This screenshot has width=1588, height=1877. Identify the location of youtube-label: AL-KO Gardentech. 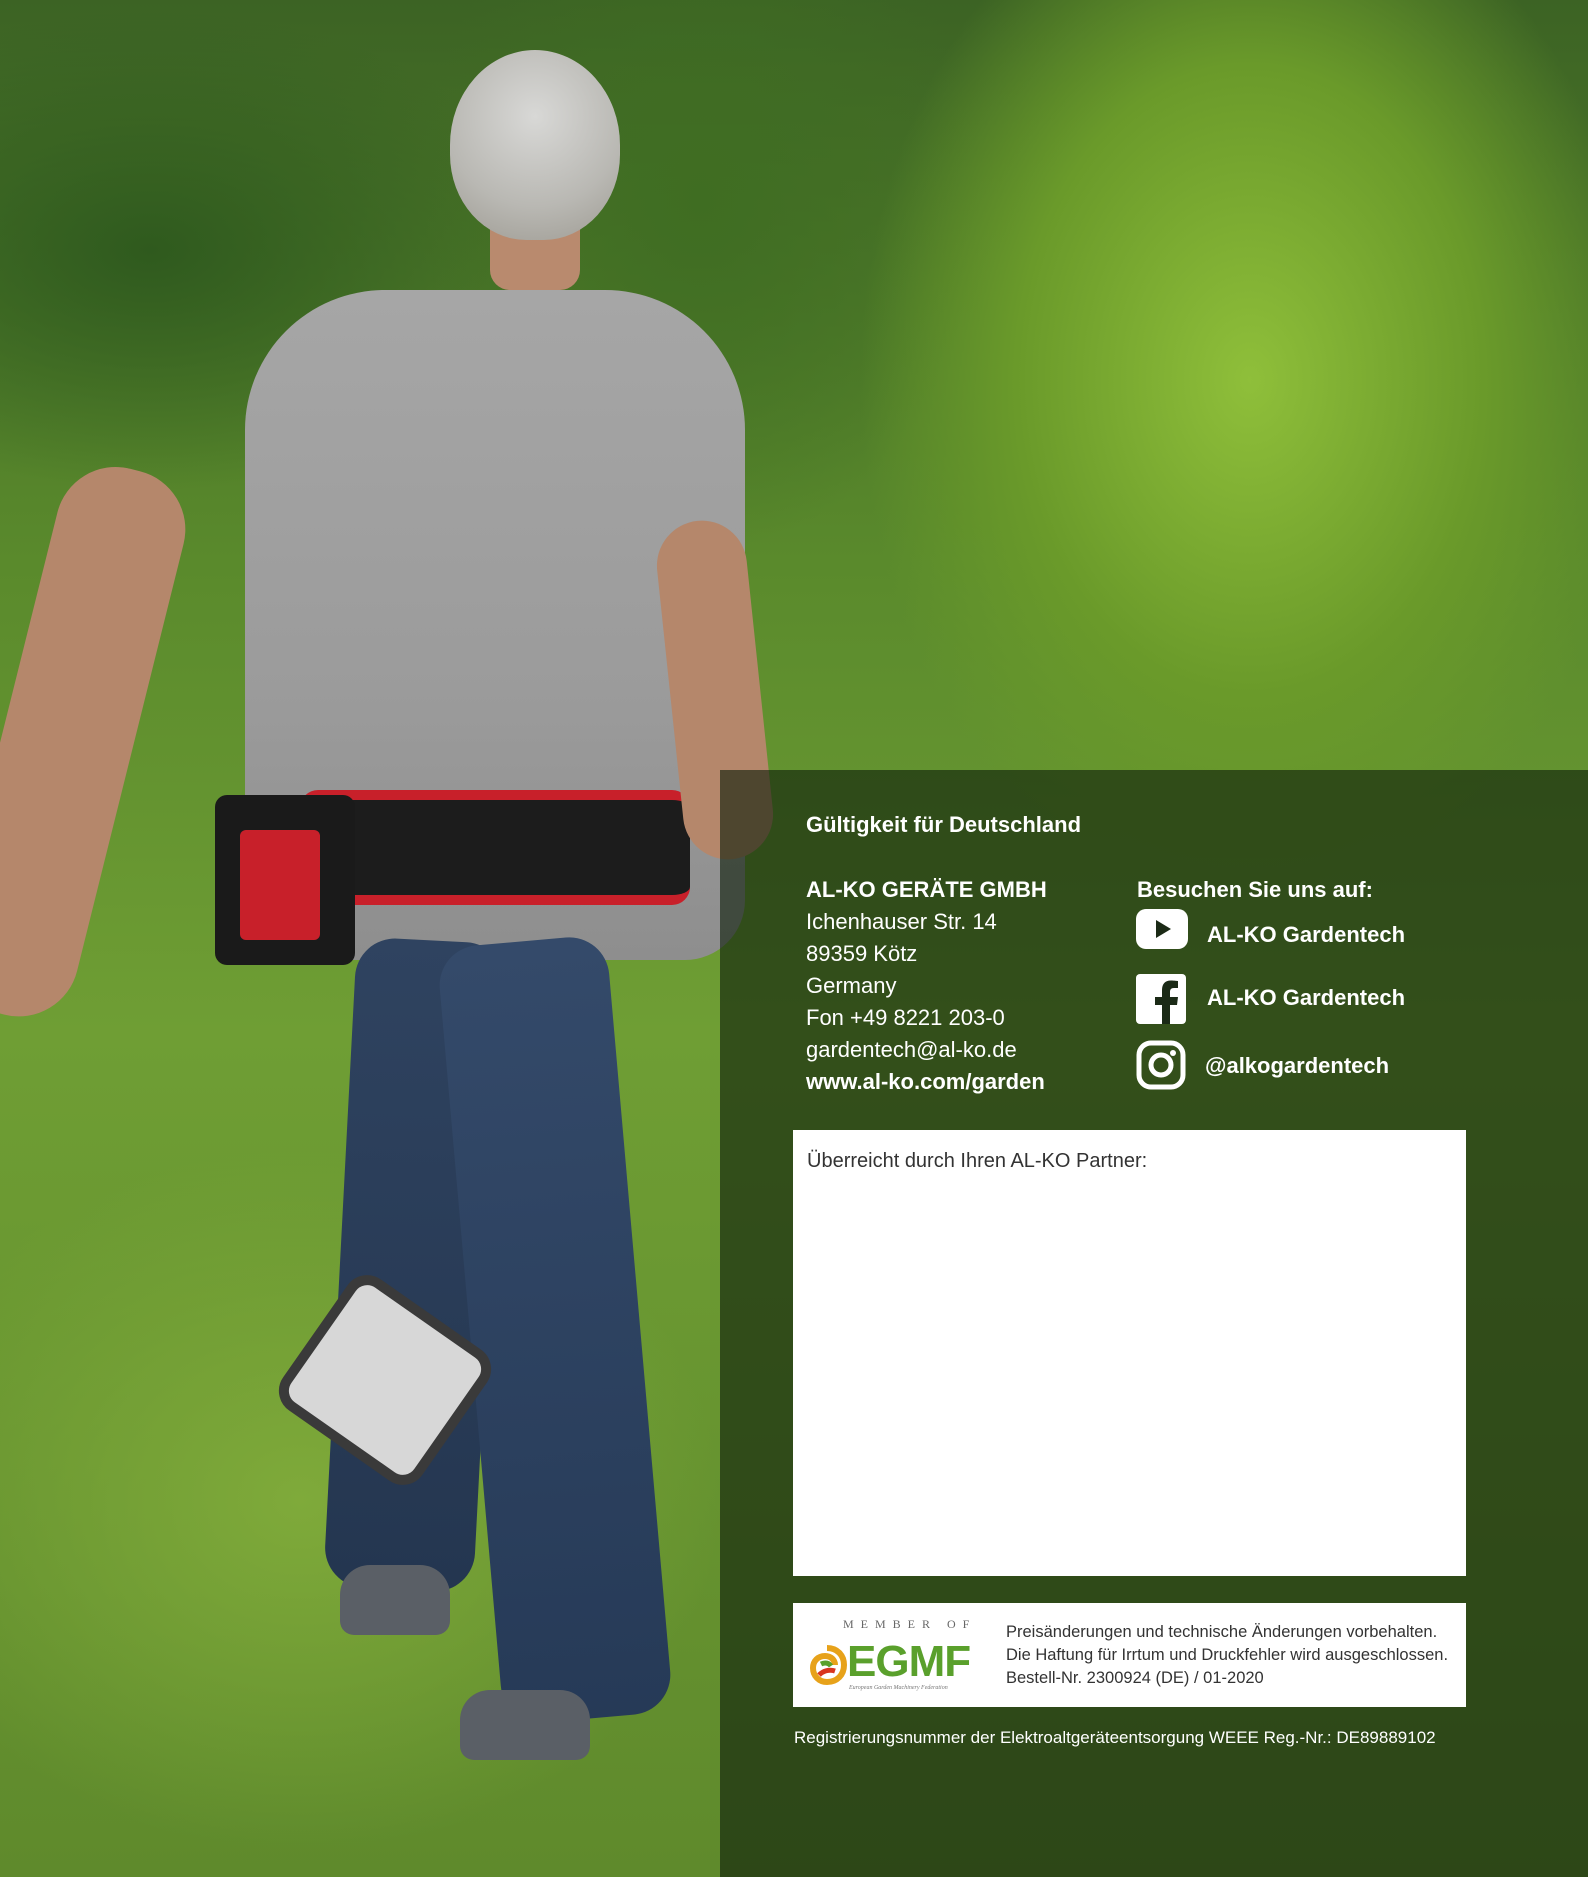
(1306, 934).